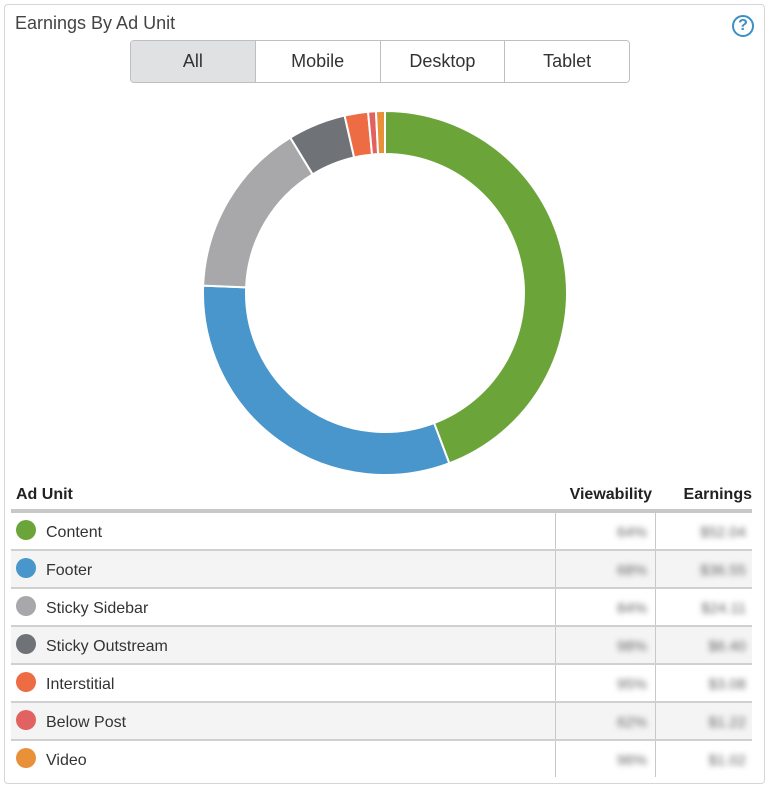 Image resolution: width=771 pixels, height=793 pixels. I want to click on ad-unit-name: Below Post, so click(86, 722).